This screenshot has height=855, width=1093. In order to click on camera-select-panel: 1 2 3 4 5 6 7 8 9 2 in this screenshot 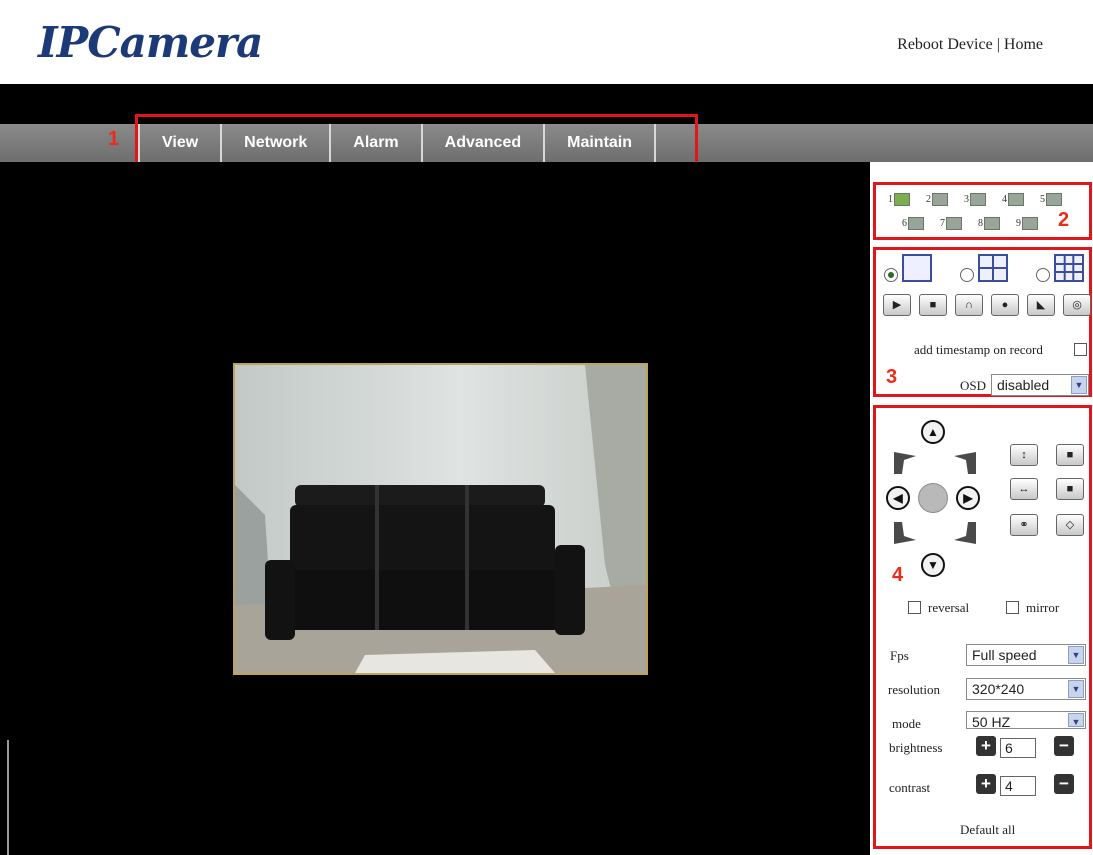, I will do `click(982, 211)`.